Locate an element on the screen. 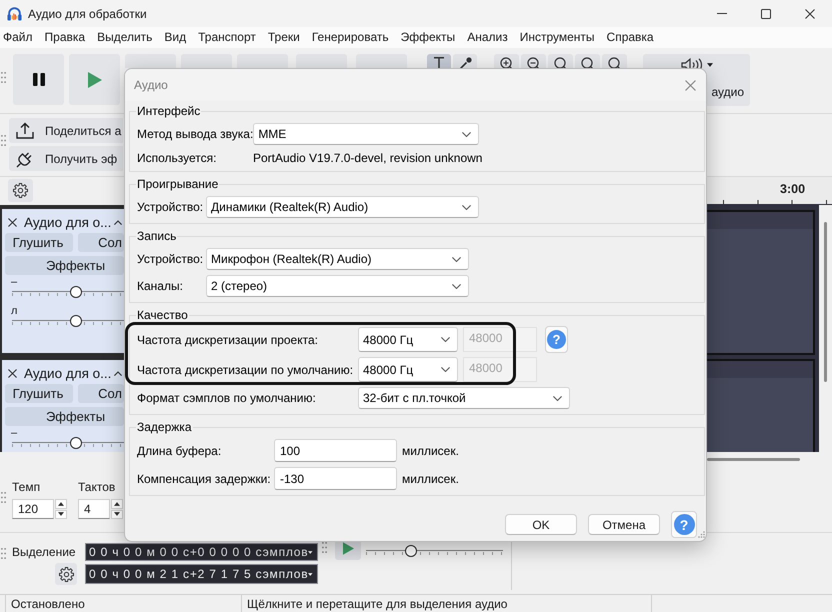 The width and height of the screenshot is (832, 612). get-effects-button: Получить эф is located at coordinates (66, 158).